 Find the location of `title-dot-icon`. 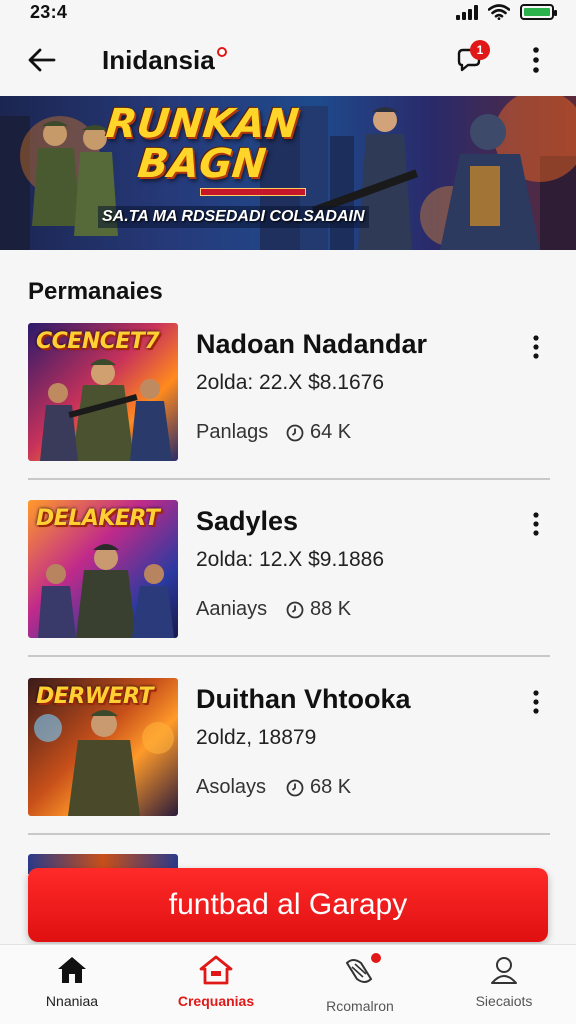

title-dot-icon is located at coordinates (221, 51).